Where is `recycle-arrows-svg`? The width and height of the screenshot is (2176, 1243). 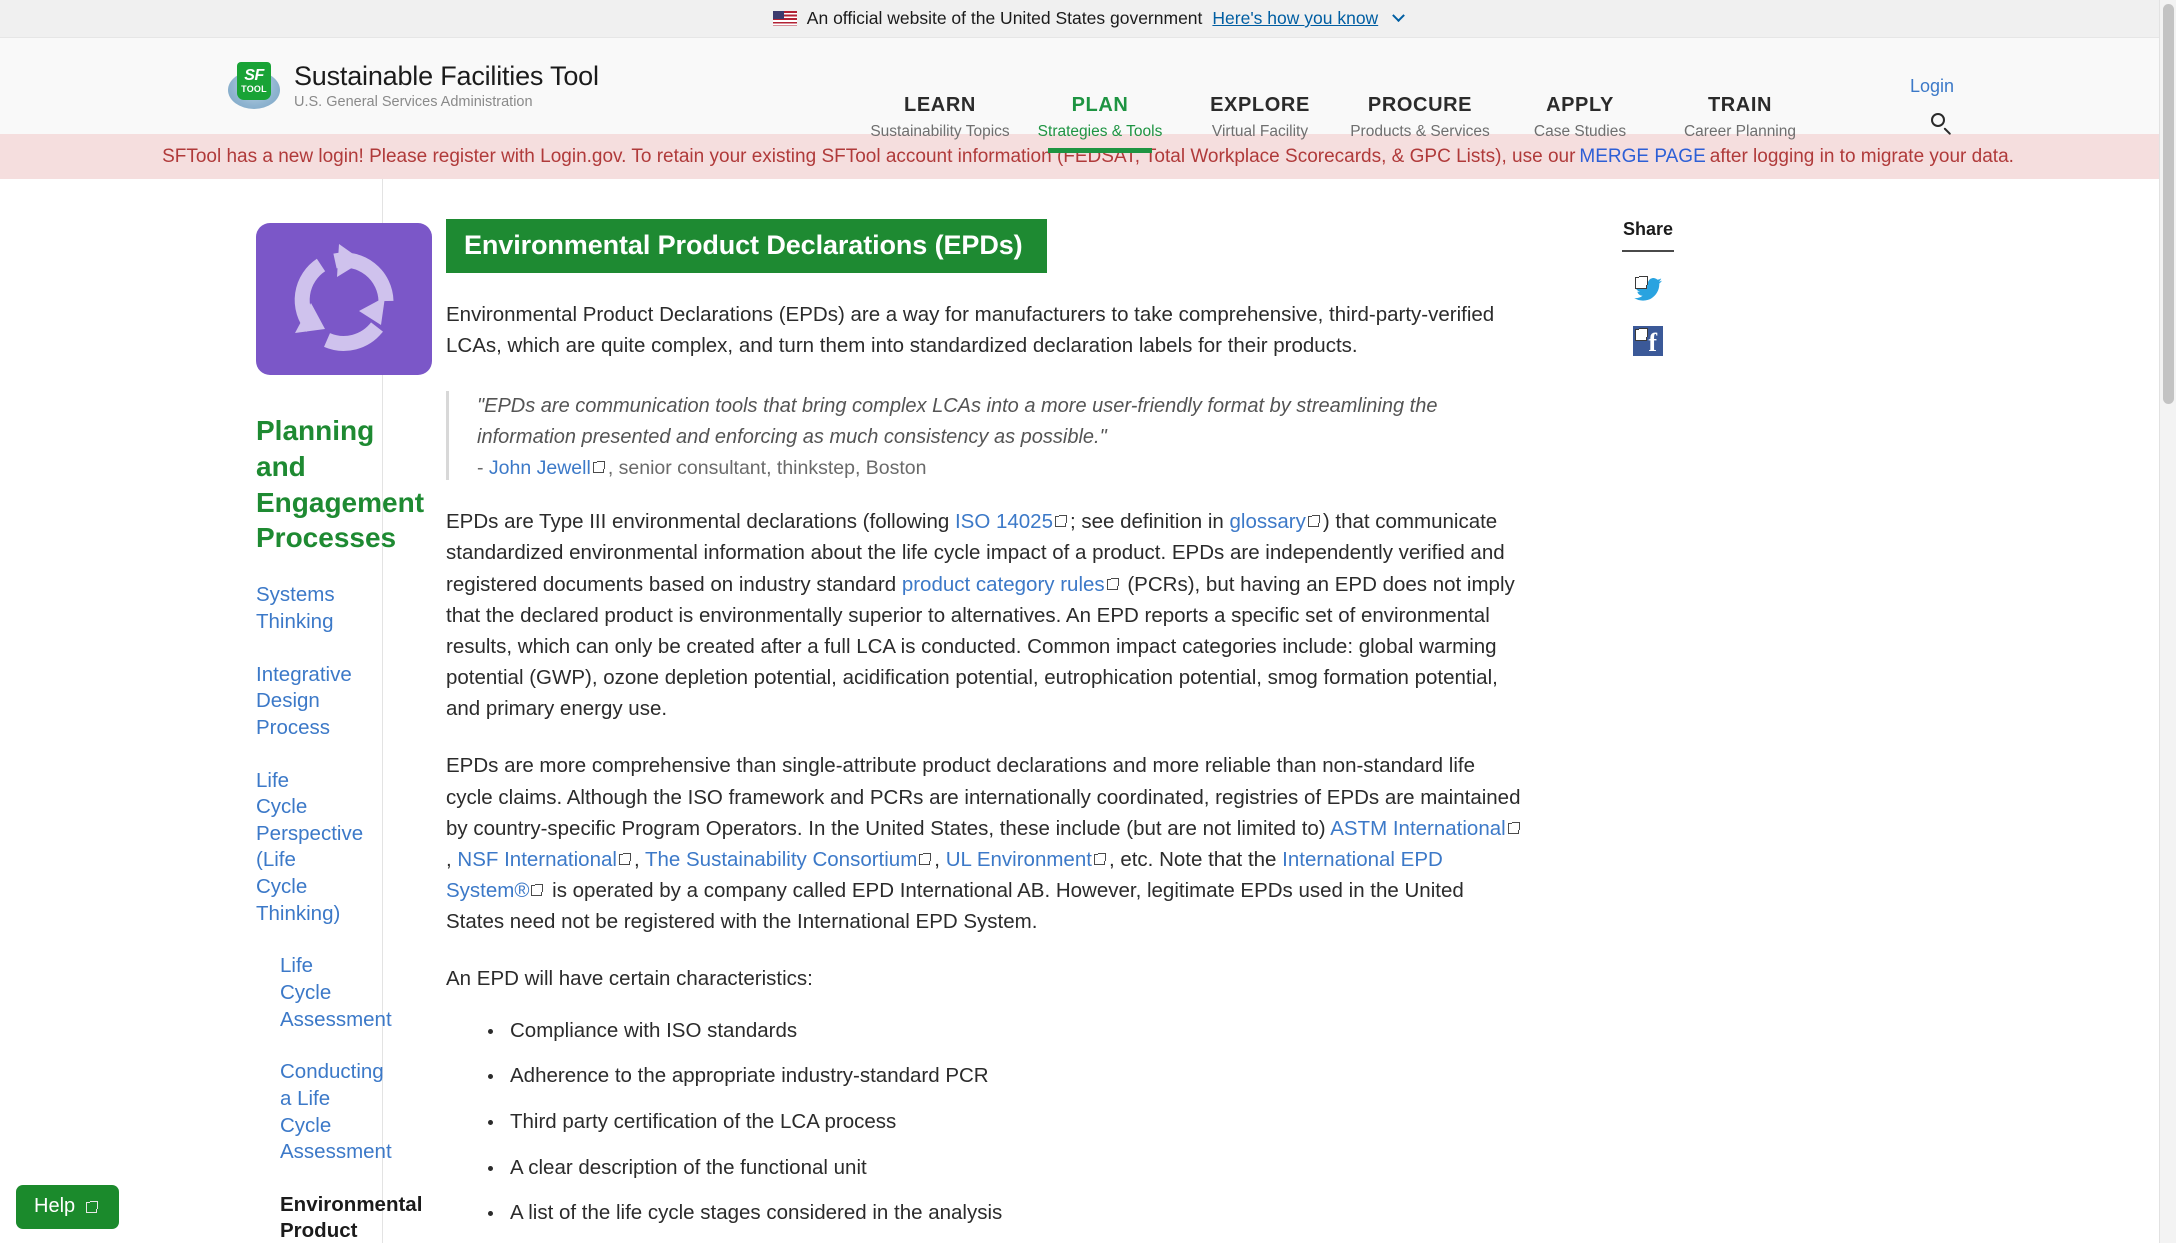
recycle-arrows-svg is located at coordinates (344, 297).